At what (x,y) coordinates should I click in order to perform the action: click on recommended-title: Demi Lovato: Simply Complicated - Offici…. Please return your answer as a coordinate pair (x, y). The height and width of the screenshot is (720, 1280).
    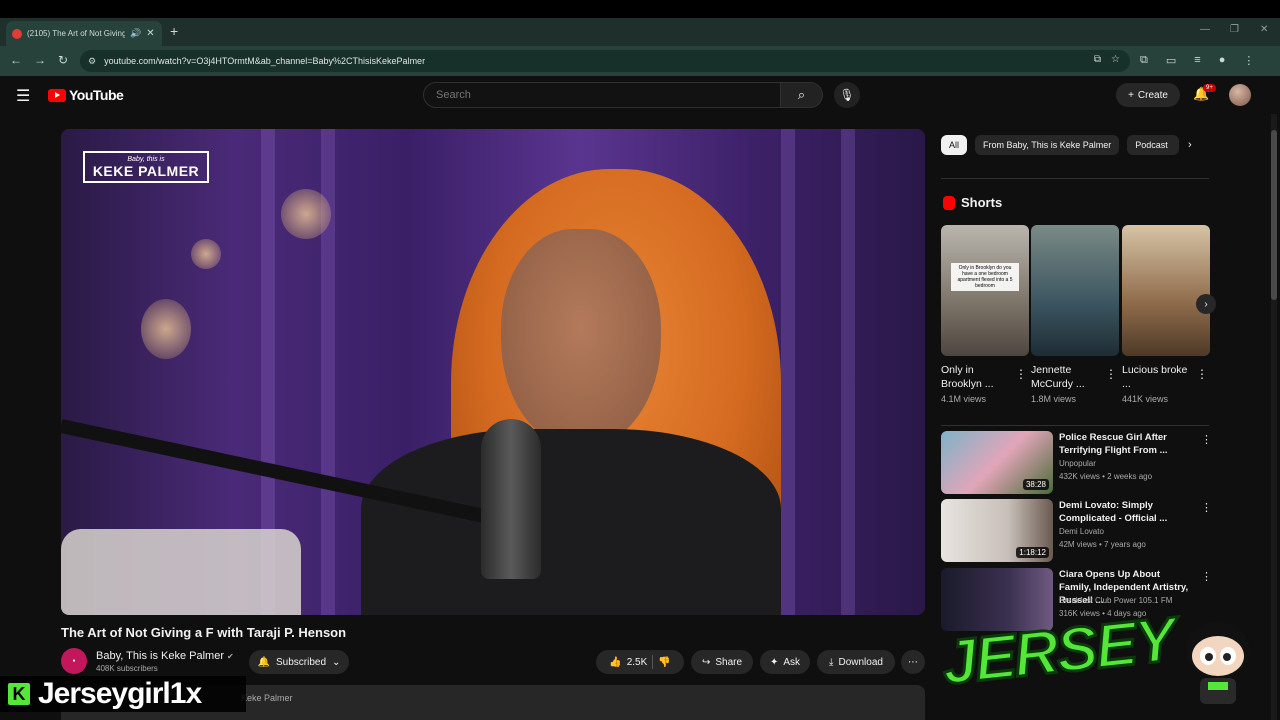
    Looking at the image, I should click on (1125, 512).